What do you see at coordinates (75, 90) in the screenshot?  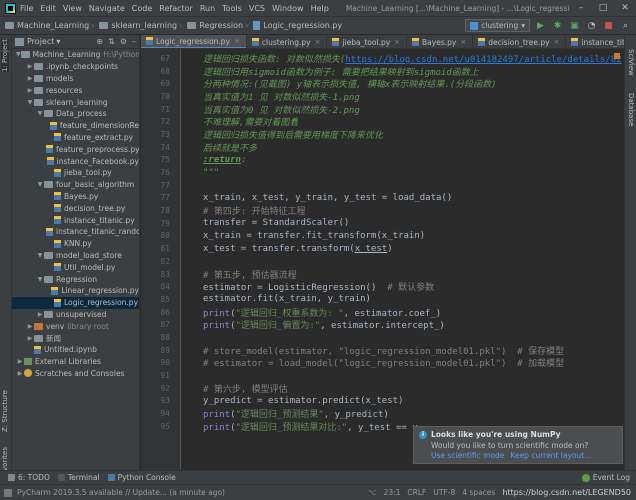 I see `tree-item: ▶ resources` at bounding box center [75, 90].